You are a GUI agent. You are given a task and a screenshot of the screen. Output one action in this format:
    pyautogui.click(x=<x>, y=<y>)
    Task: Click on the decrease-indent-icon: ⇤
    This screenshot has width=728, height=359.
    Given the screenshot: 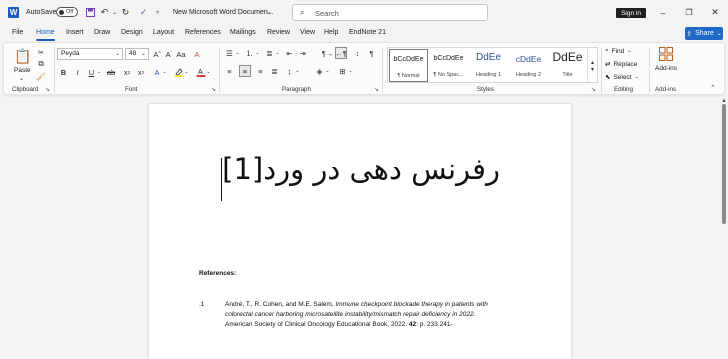 What is the action you would take?
    pyautogui.click(x=289, y=53)
    